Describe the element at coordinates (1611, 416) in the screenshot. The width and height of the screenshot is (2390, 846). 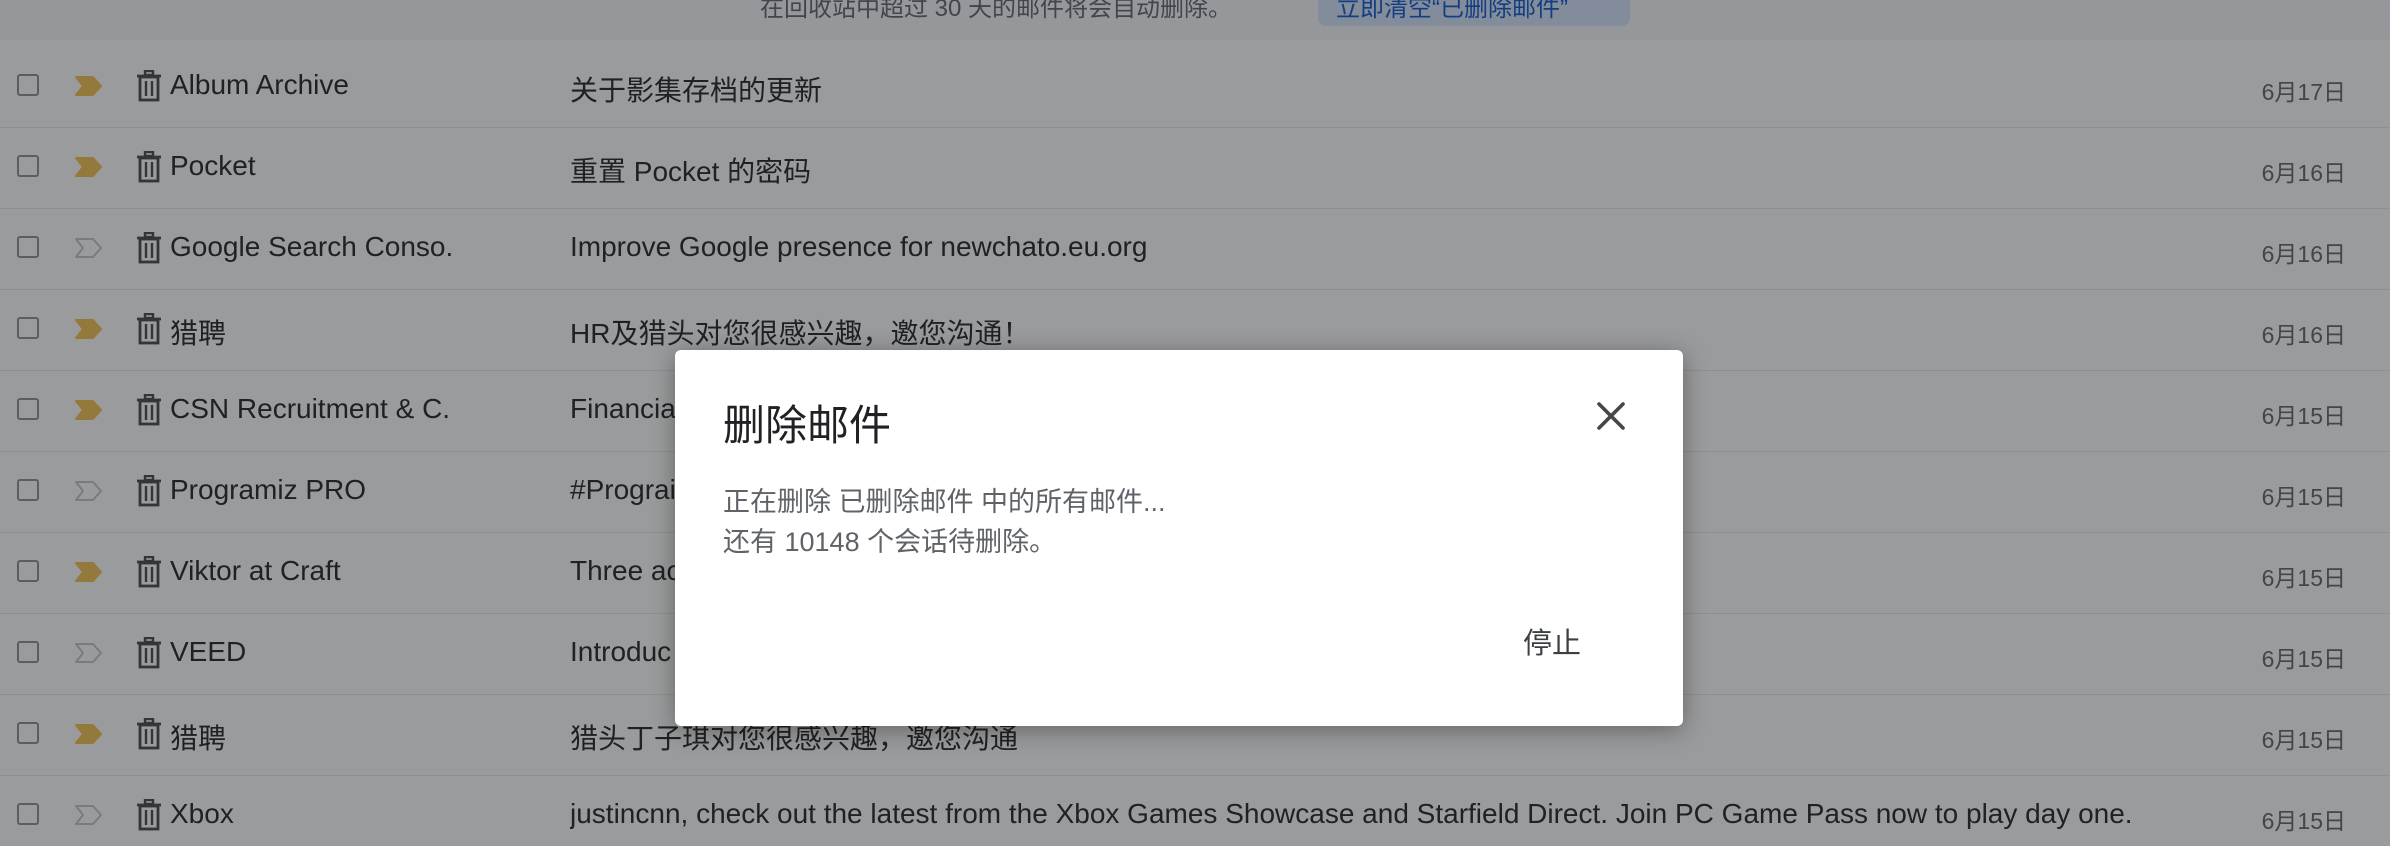
I see `close-icon` at that location.